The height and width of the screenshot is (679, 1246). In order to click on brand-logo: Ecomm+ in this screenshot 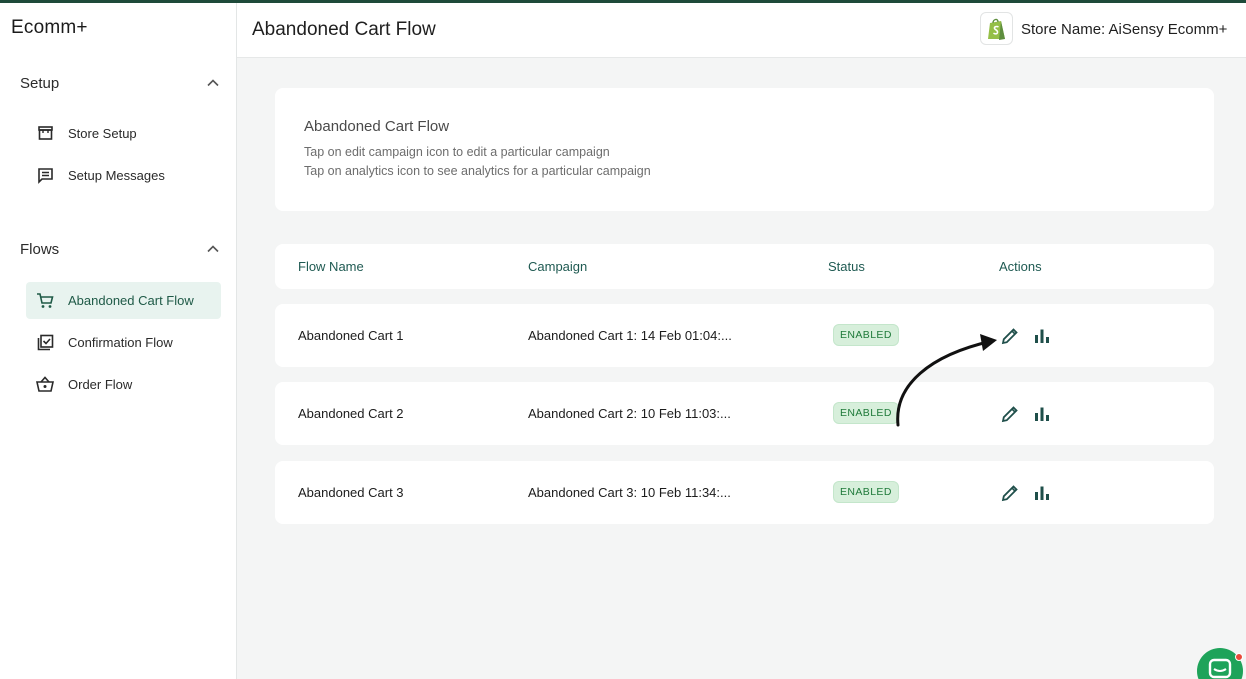, I will do `click(49, 28)`.